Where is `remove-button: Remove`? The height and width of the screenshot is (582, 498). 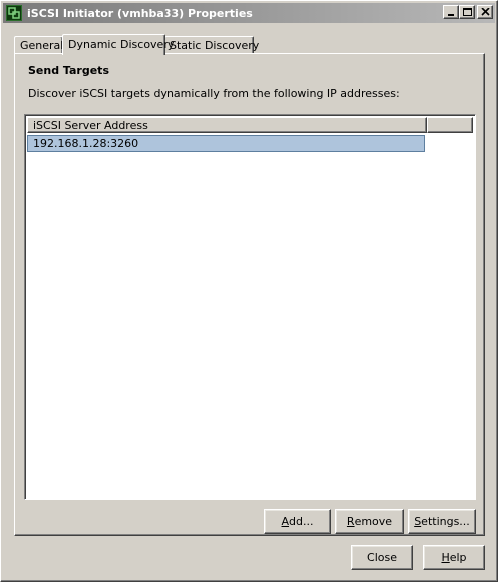 remove-button: Remove is located at coordinates (369, 521).